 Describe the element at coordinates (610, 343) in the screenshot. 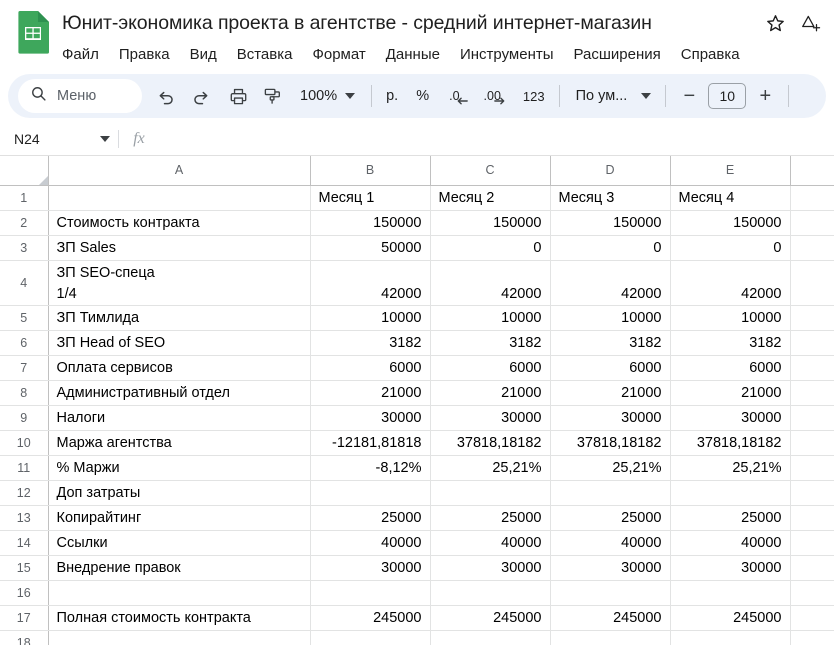

I see `cell-d6: 3182` at that location.